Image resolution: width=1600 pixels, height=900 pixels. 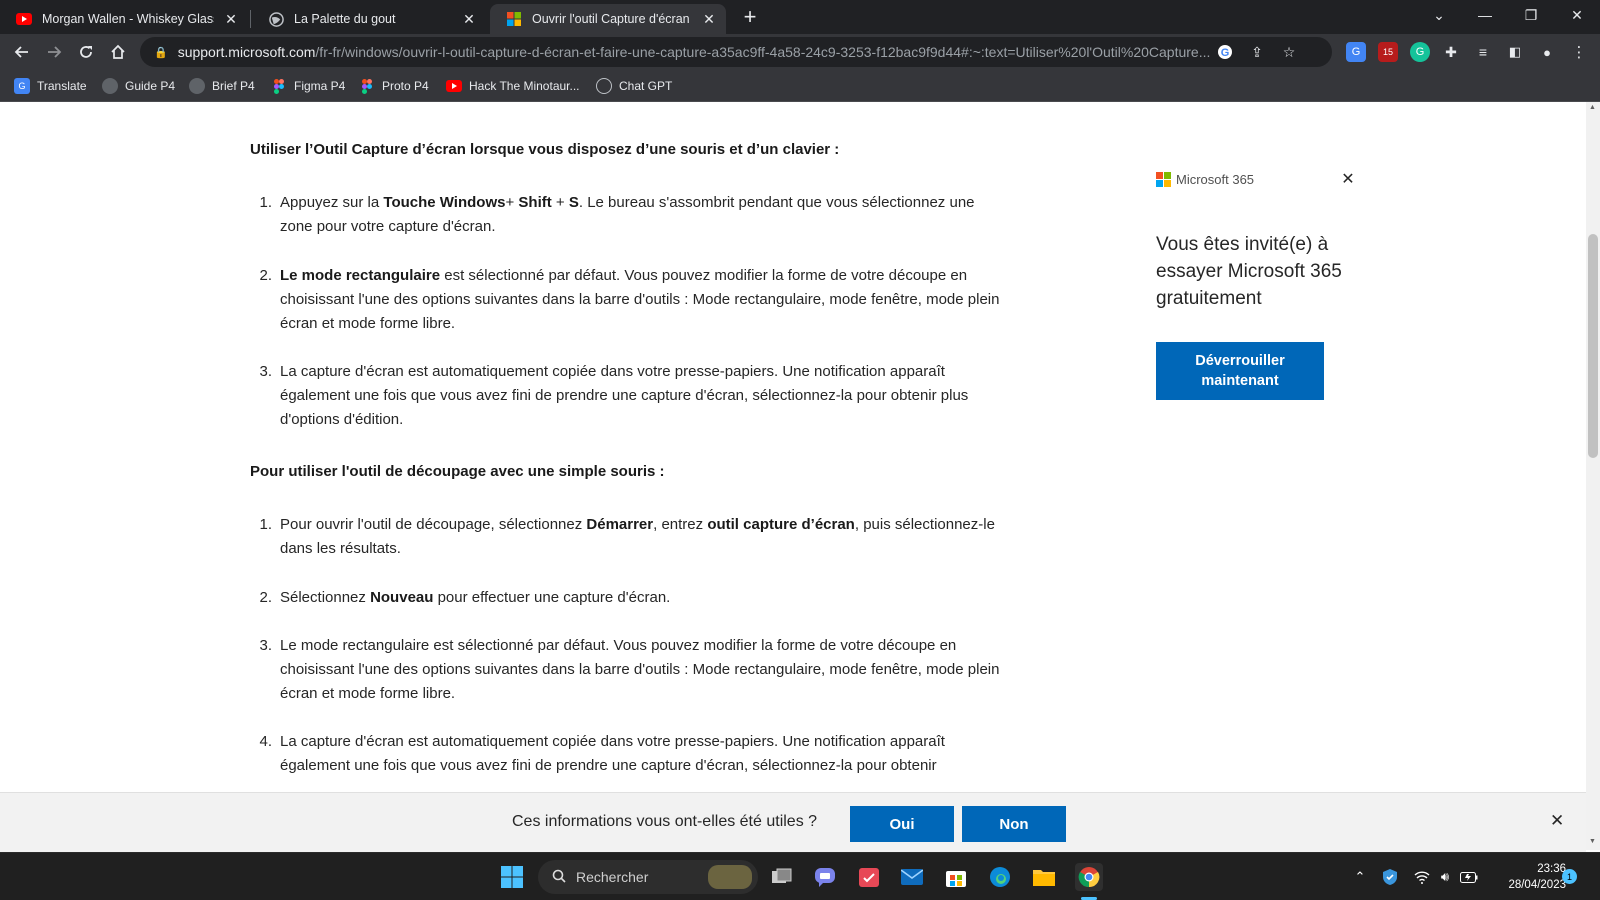 I want to click on taskbar-search: Rechercher, so click(x=648, y=877).